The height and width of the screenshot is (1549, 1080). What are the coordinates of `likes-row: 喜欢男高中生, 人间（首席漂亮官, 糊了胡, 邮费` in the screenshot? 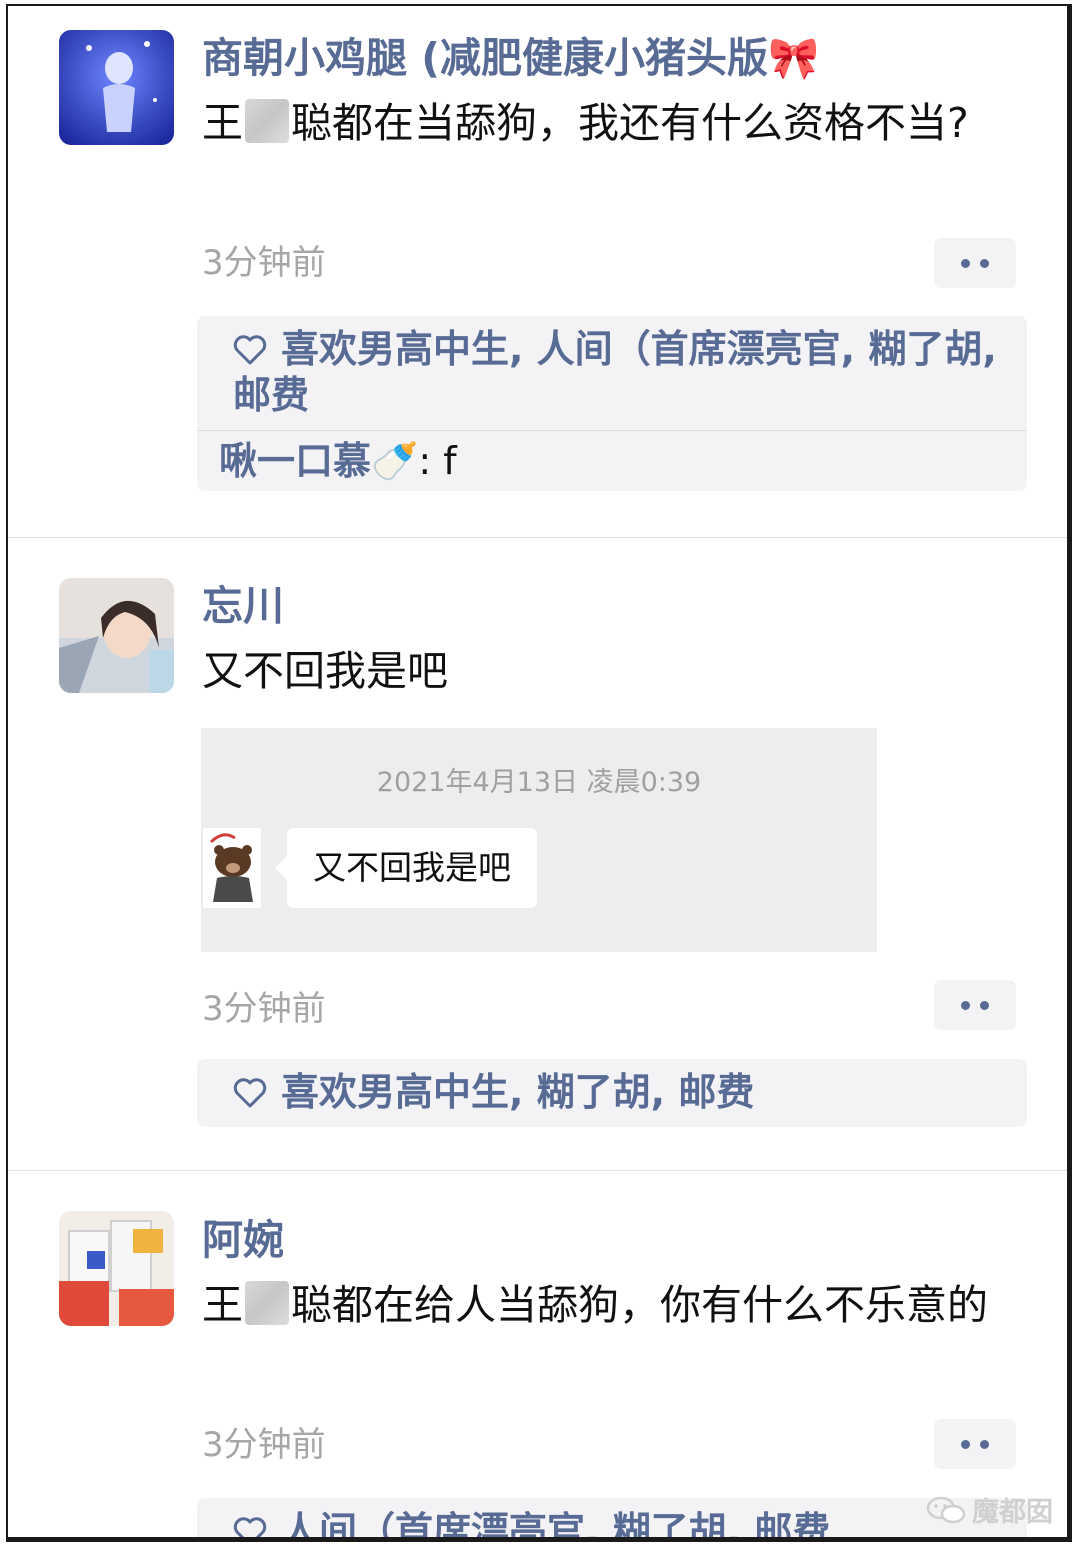 It's located at (612, 373).